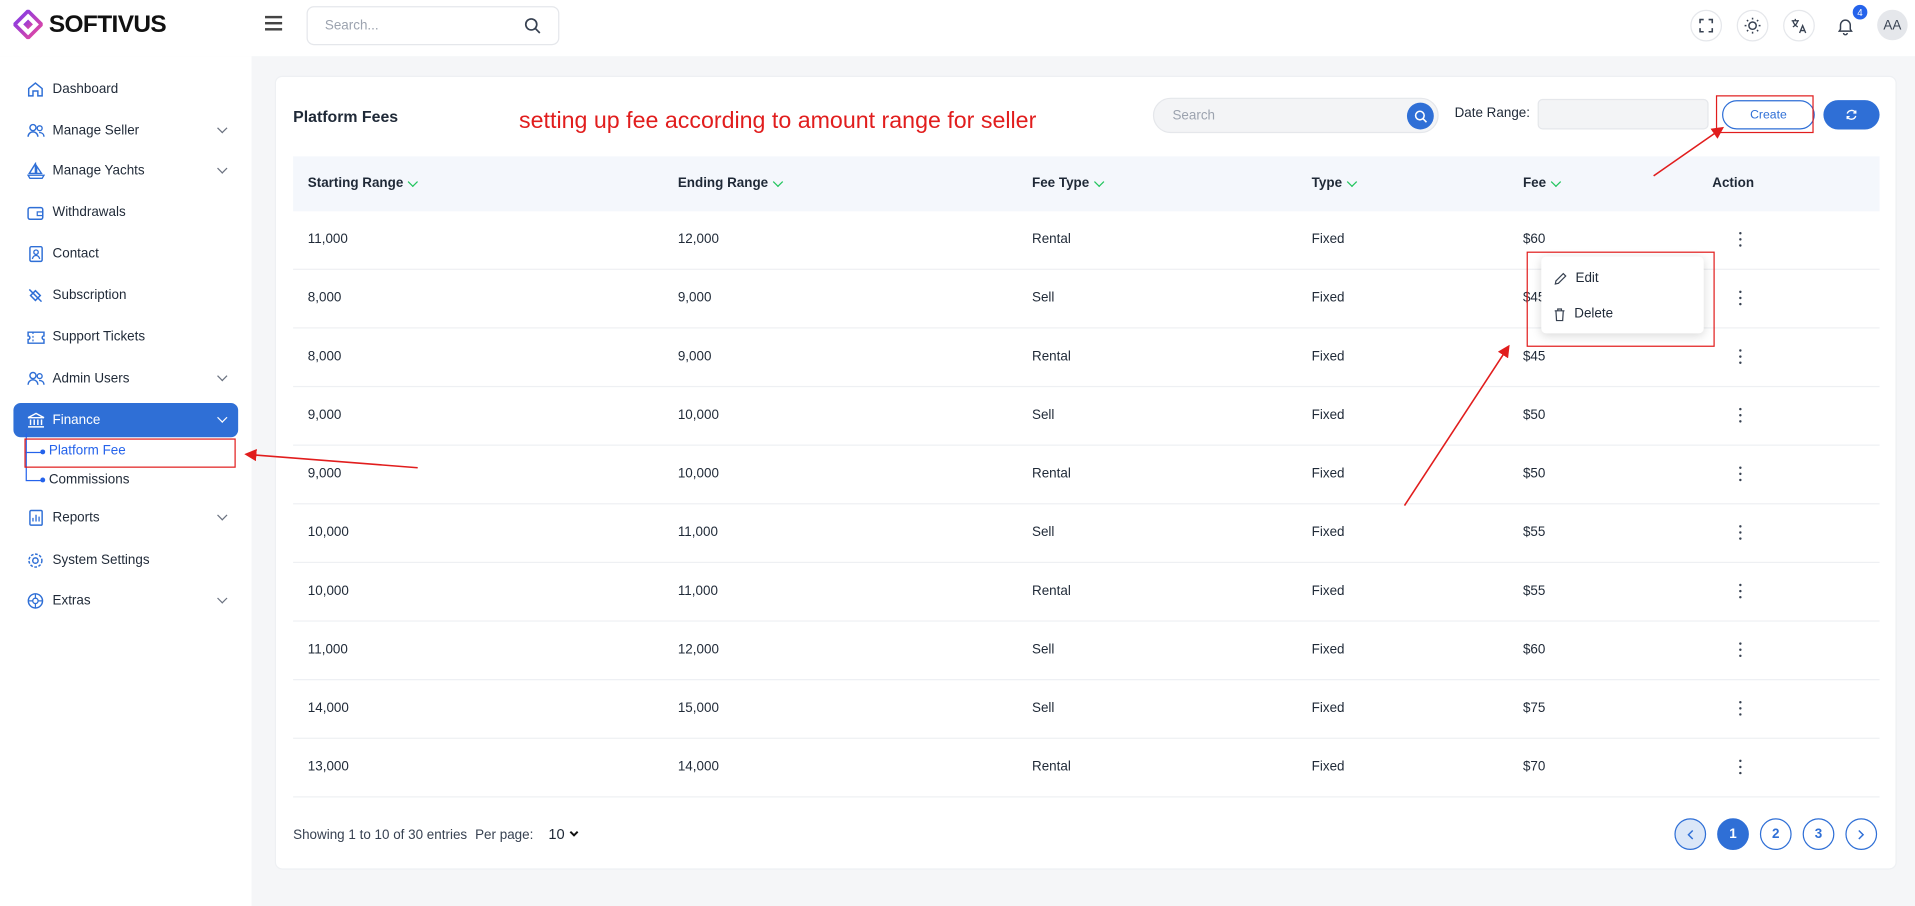 Image resolution: width=1915 pixels, height=906 pixels. Describe the element at coordinates (125, 518) in the screenshot. I see `sidebar-item-reports: Reports` at that location.